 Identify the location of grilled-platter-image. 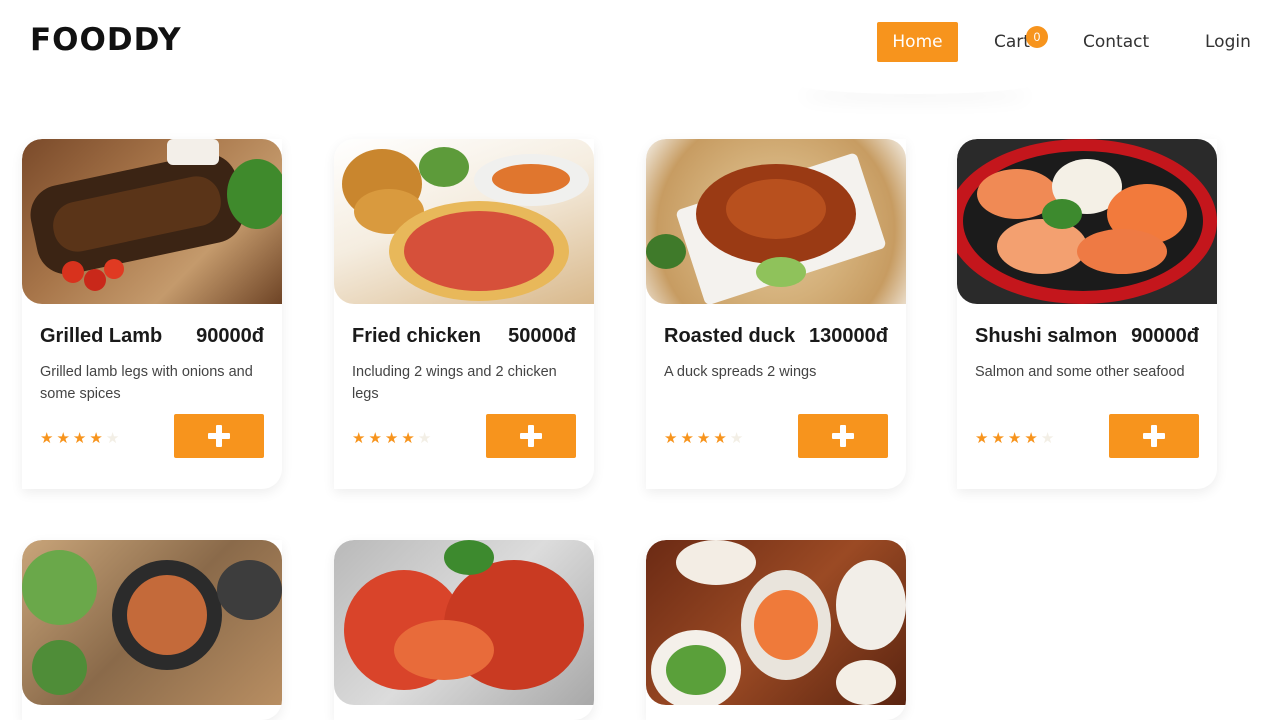
(152, 622).